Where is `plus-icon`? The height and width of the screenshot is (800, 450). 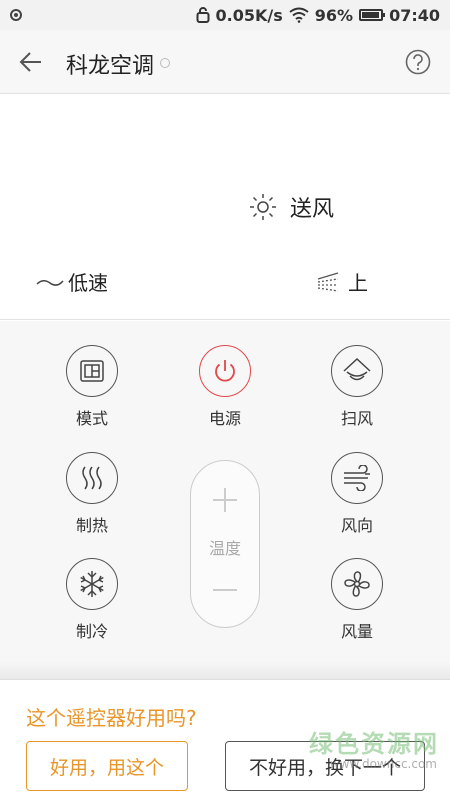 plus-icon is located at coordinates (225, 500).